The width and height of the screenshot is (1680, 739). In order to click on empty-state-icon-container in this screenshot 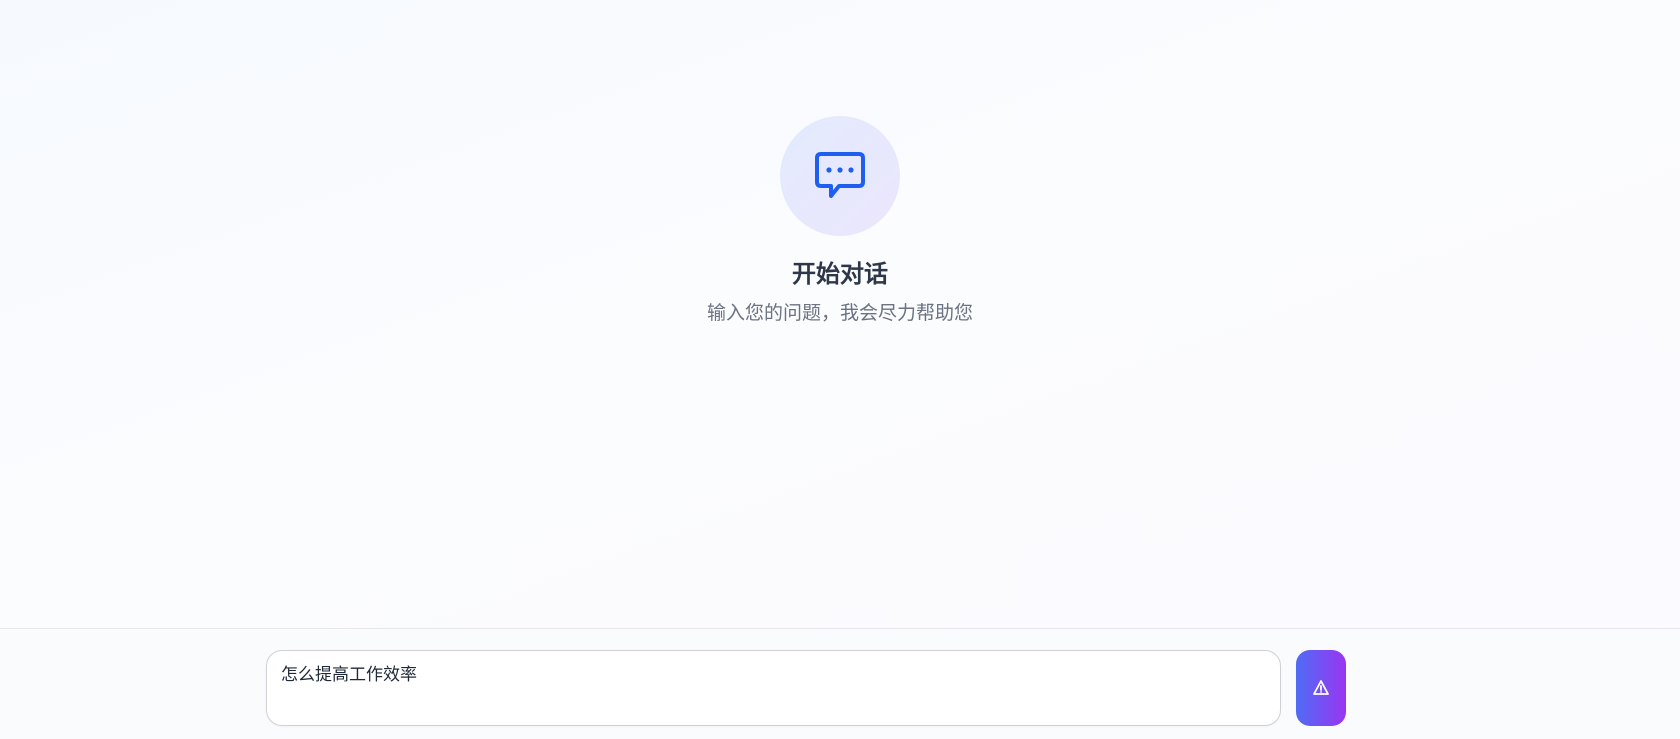, I will do `click(840, 176)`.